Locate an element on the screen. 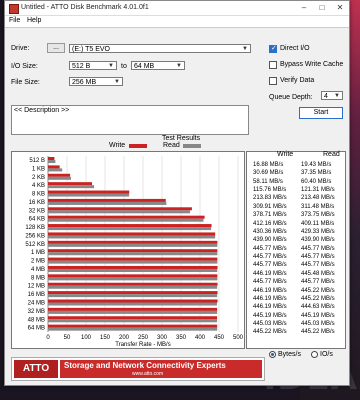 The height and width of the screenshot is (400, 360). file-size-label: File Size: is located at coordinates (25, 82).